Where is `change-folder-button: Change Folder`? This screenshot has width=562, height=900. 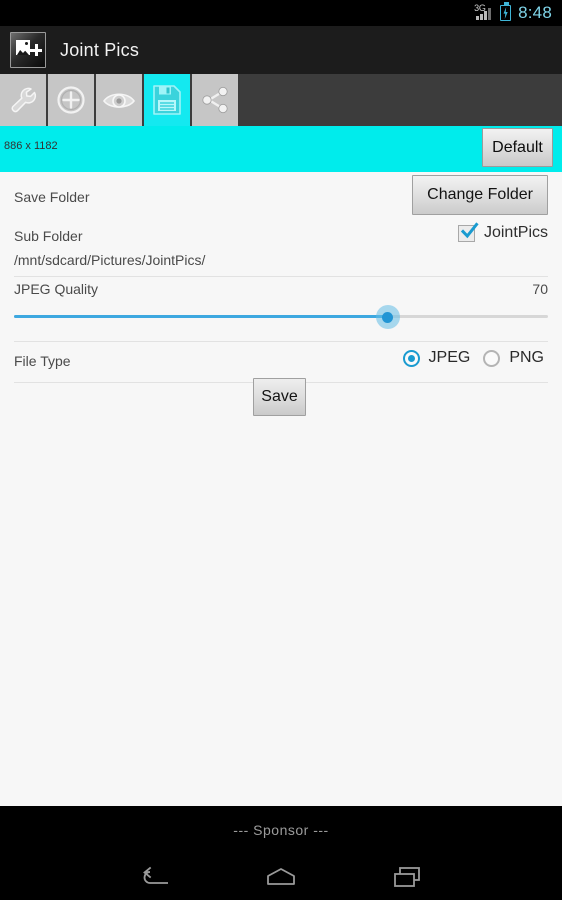
change-folder-button: Change Folder is located at coordinates (480, 195).